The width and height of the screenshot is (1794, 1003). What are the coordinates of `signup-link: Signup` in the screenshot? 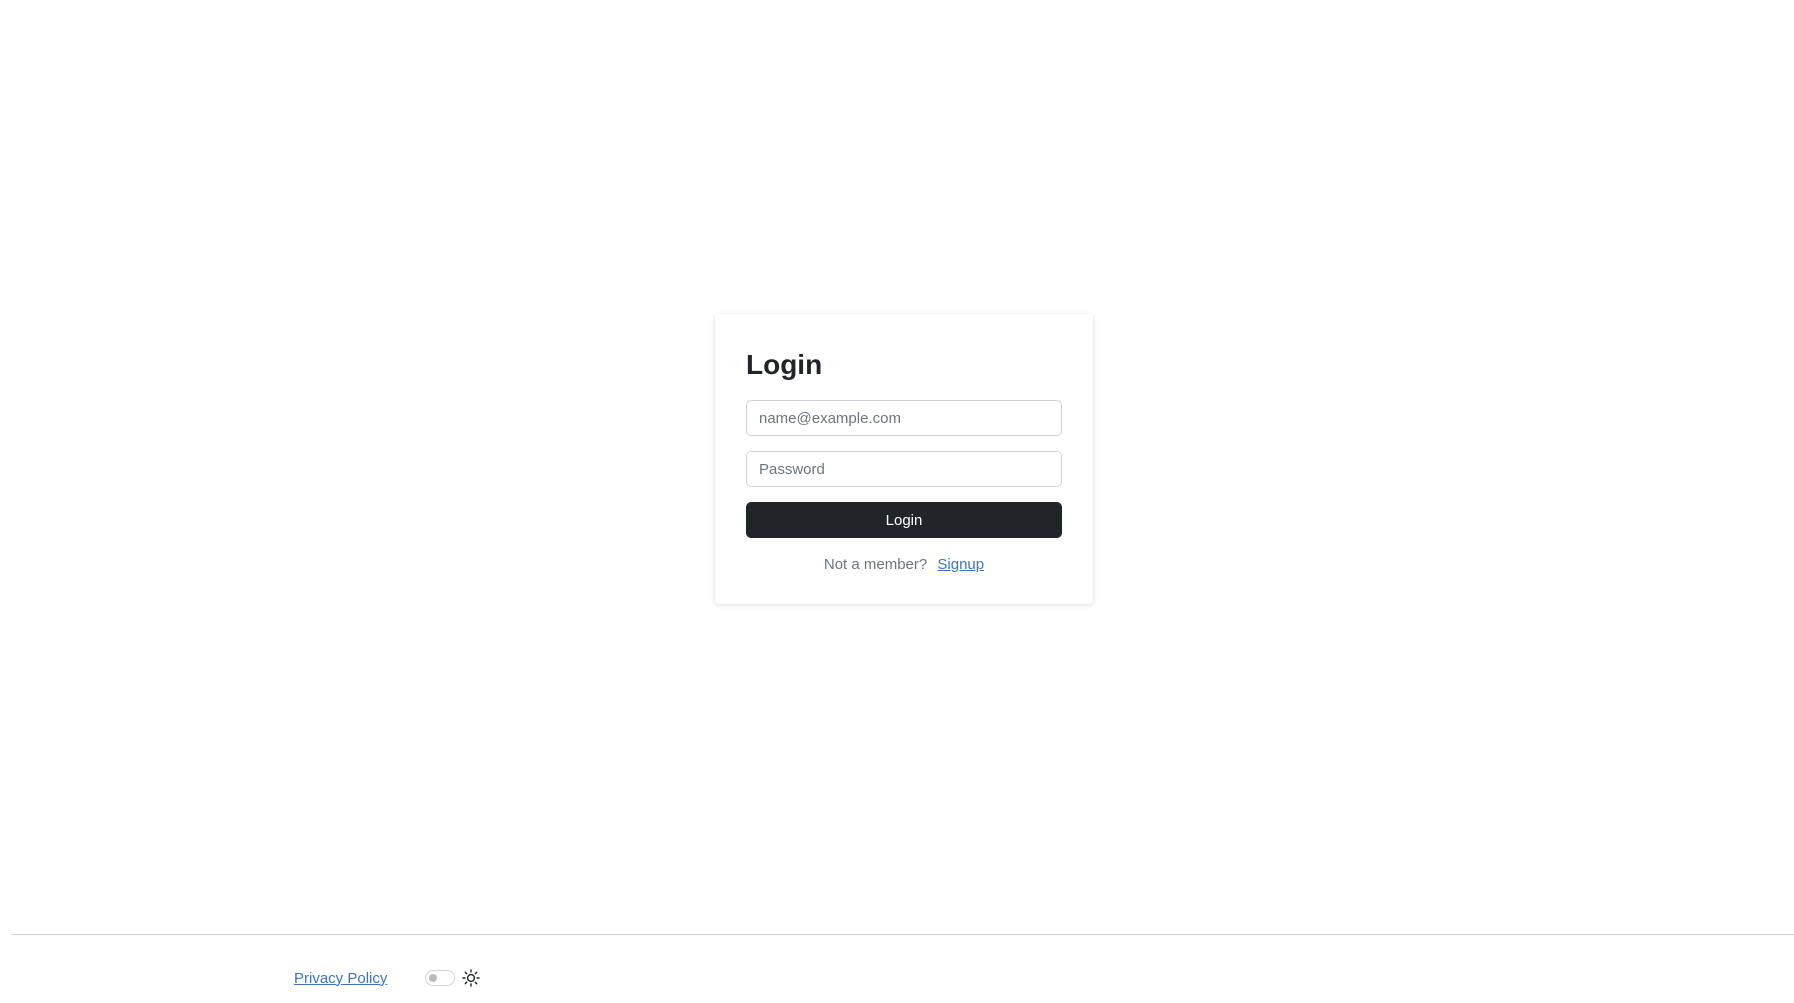 It's located at (960, 564).